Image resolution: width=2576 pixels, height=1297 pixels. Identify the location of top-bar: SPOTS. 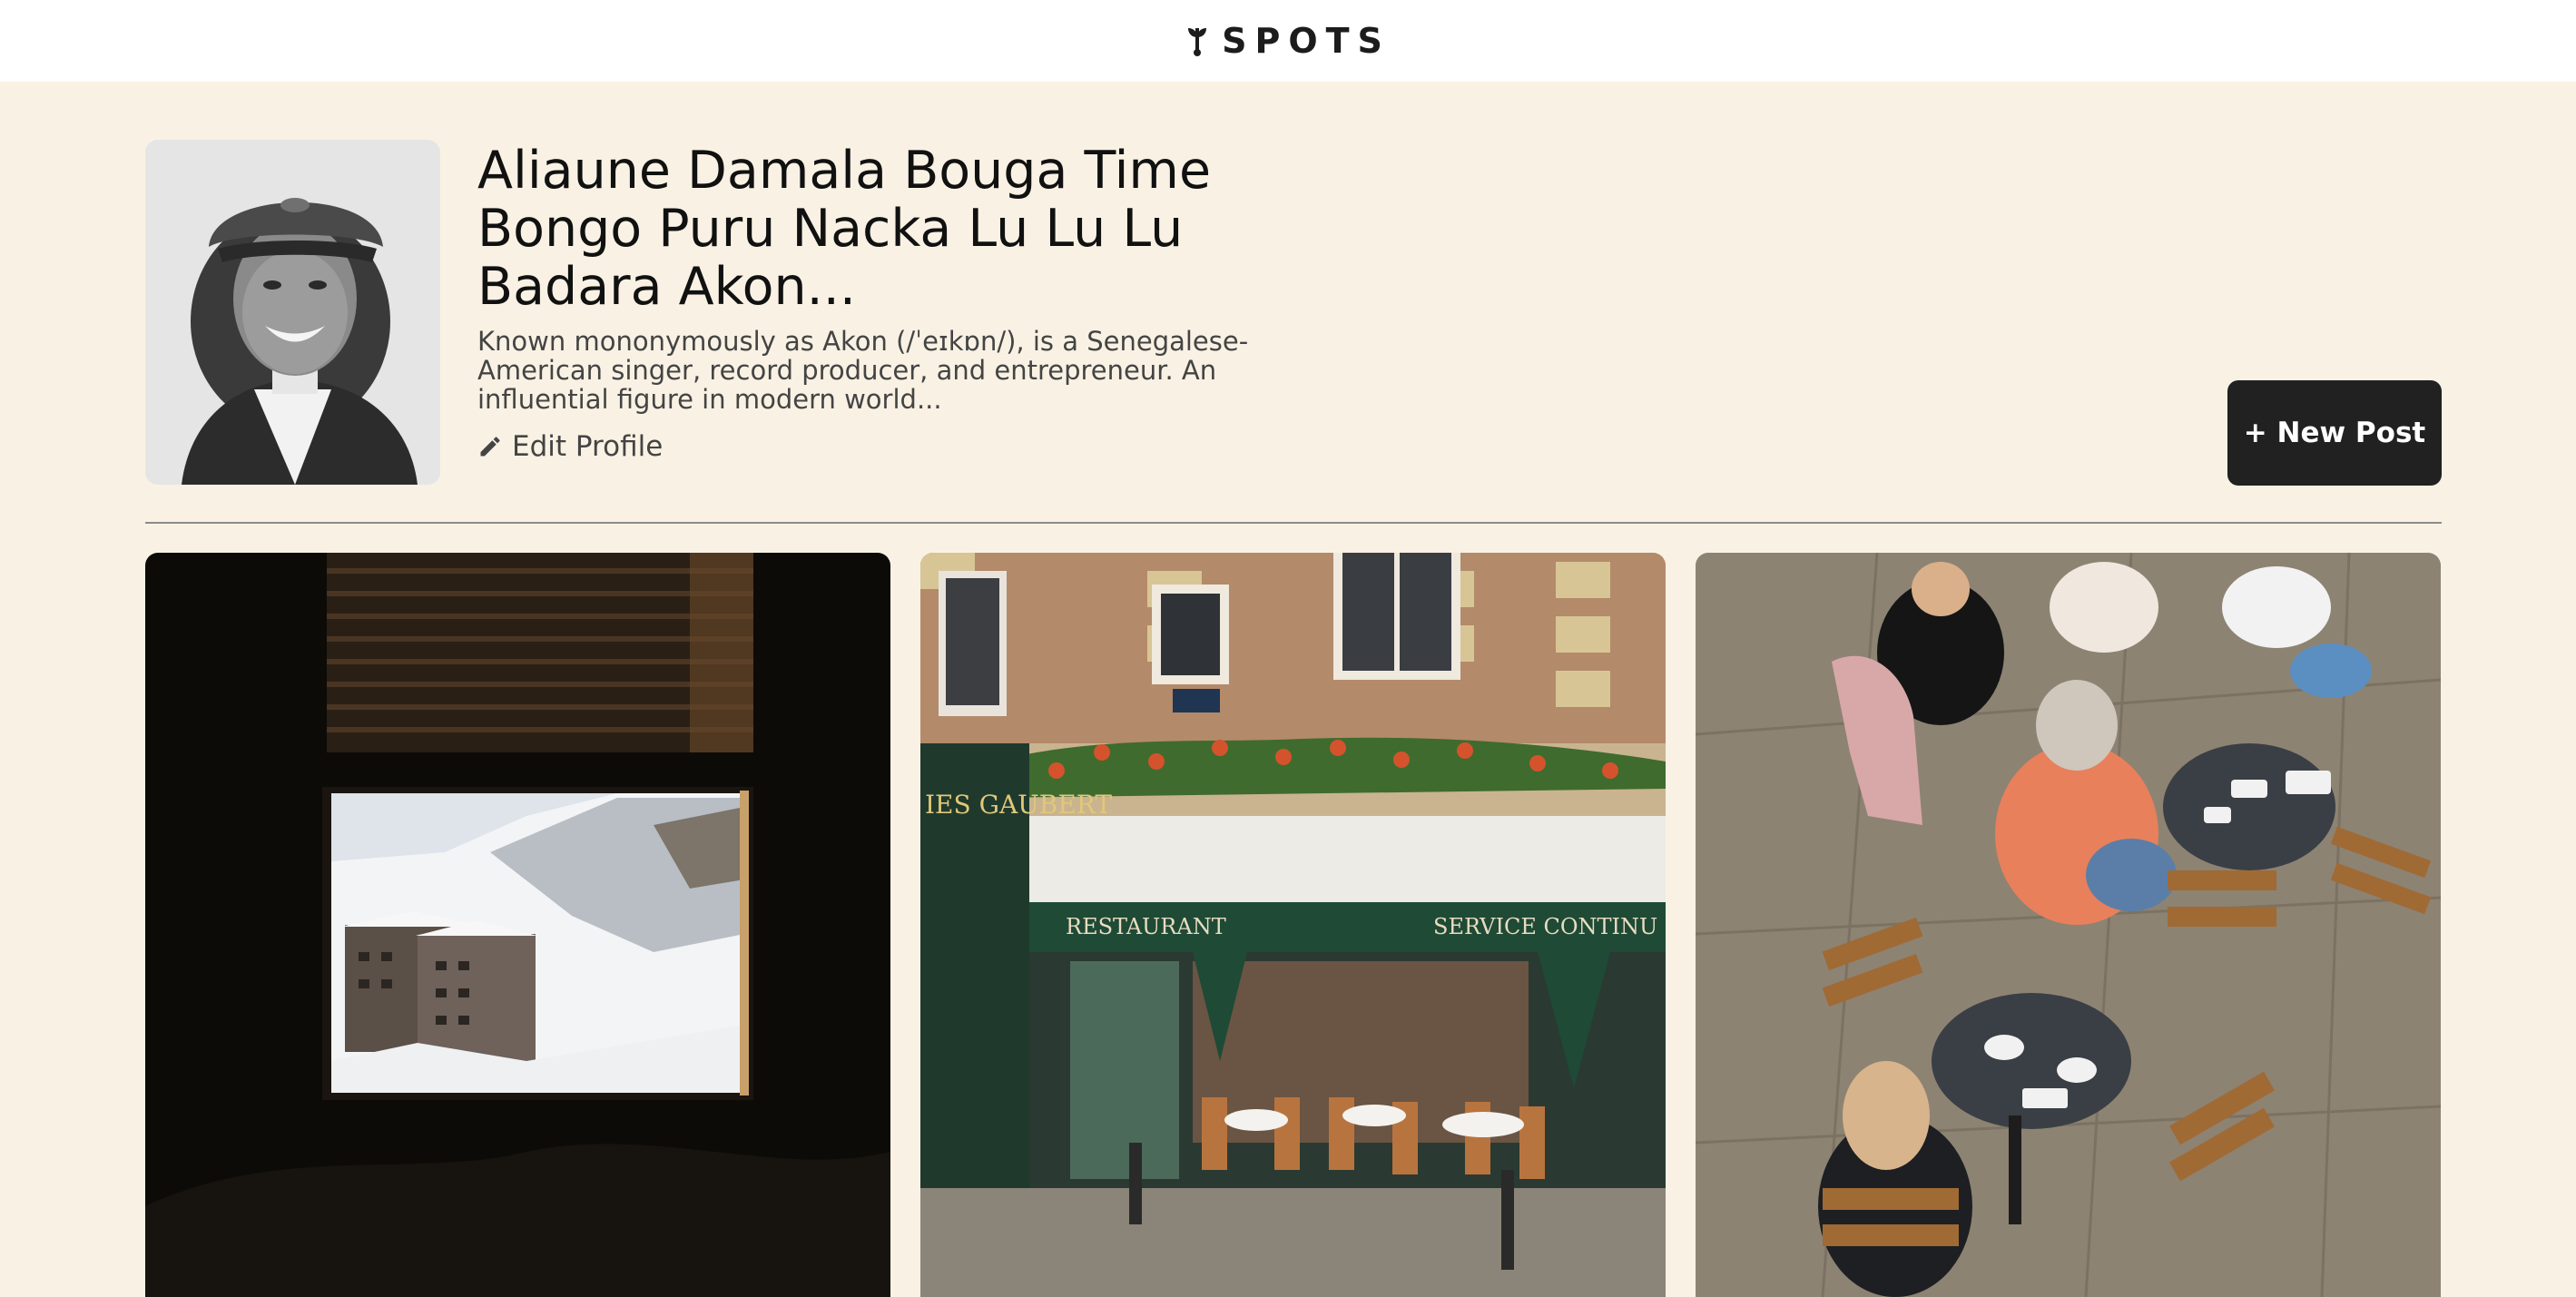
(1288, 41).